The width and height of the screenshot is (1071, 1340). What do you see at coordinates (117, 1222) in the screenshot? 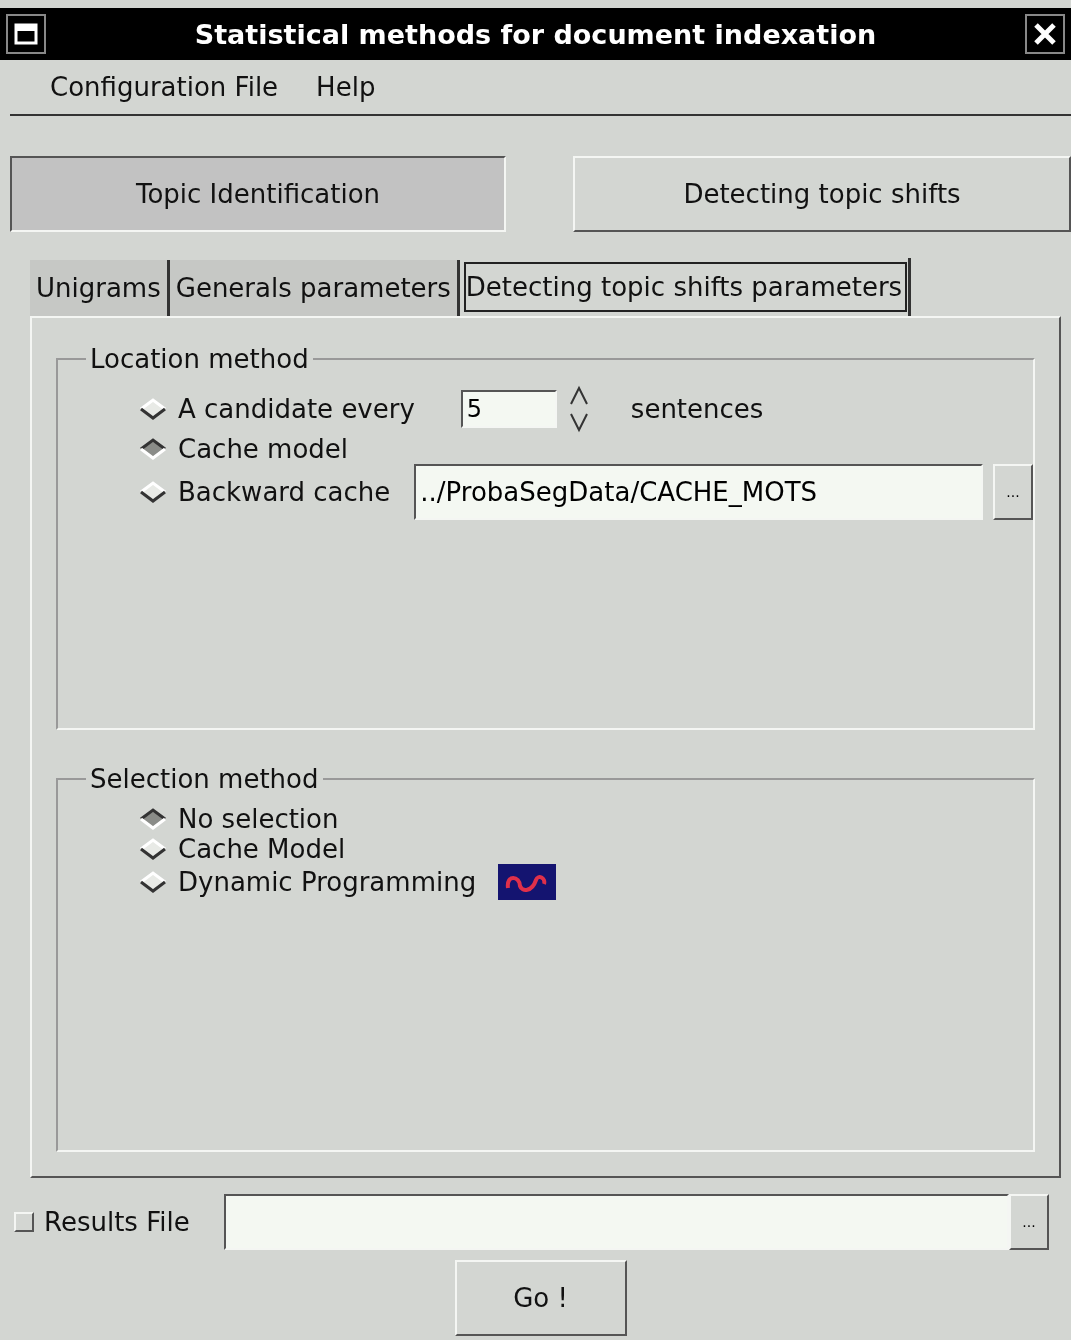
I see `checkbox-label: Results File` at bounding box center [117, 1222].